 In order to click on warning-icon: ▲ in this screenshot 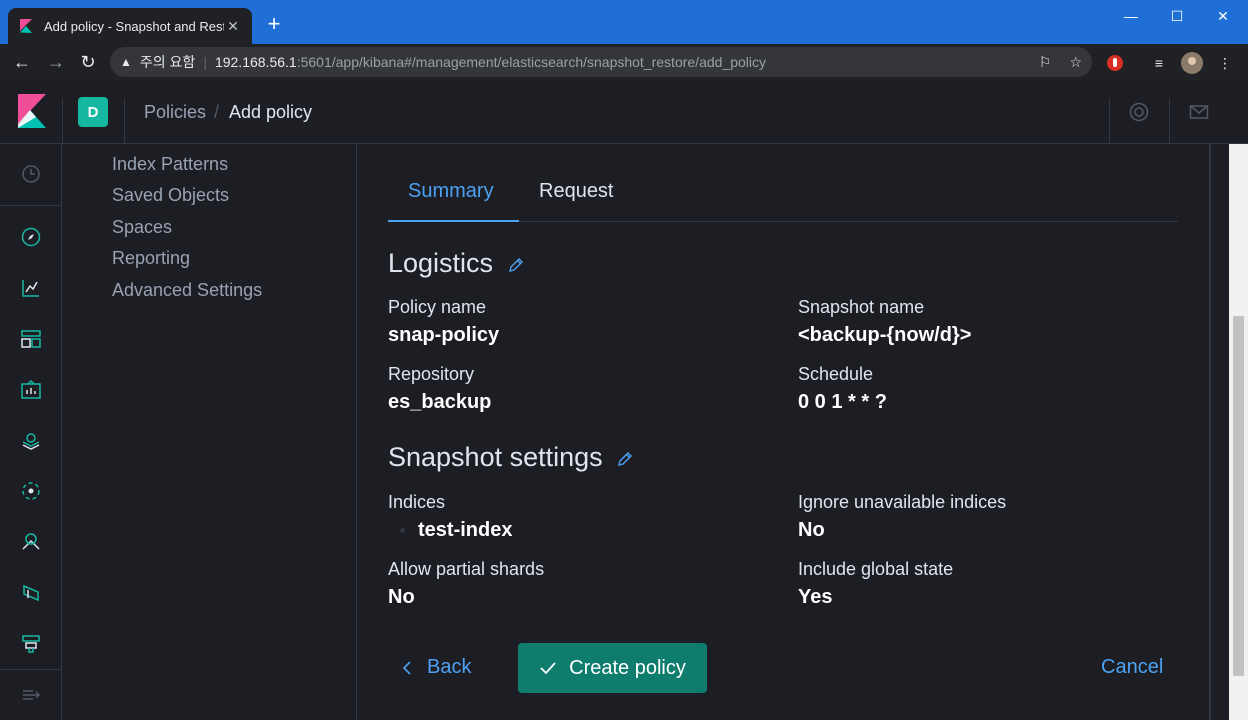, I will do `click(126, 62)`.